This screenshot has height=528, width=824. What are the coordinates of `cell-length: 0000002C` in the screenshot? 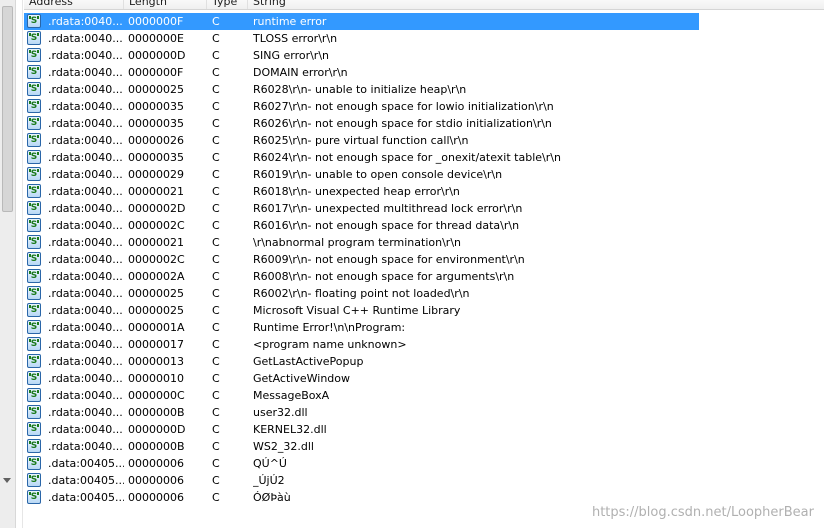 It's located at (156, 259).